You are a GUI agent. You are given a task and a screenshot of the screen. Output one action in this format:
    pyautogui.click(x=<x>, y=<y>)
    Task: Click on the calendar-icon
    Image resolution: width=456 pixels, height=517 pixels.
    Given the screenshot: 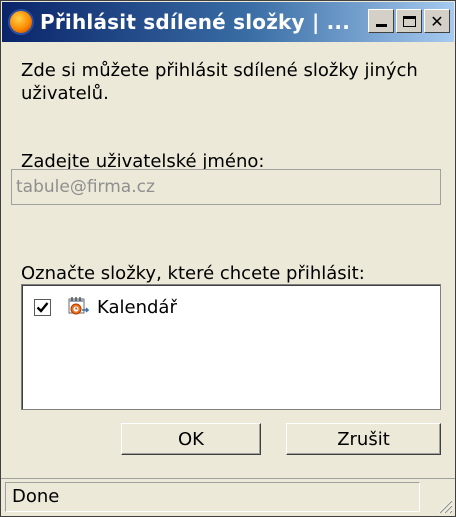 What is the action you would take?
    pyautogui.click(x=78, y=307)
    